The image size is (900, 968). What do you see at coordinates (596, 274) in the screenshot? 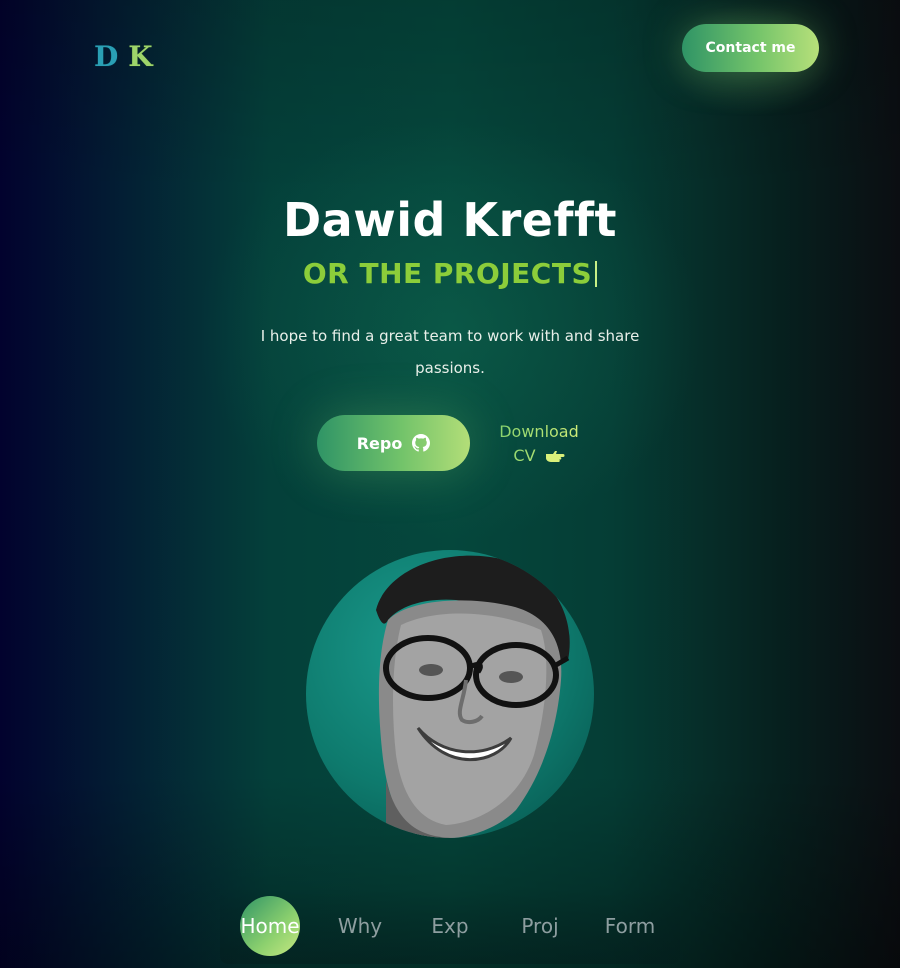
I see `typing-caret` at bounding box center [596, 274].